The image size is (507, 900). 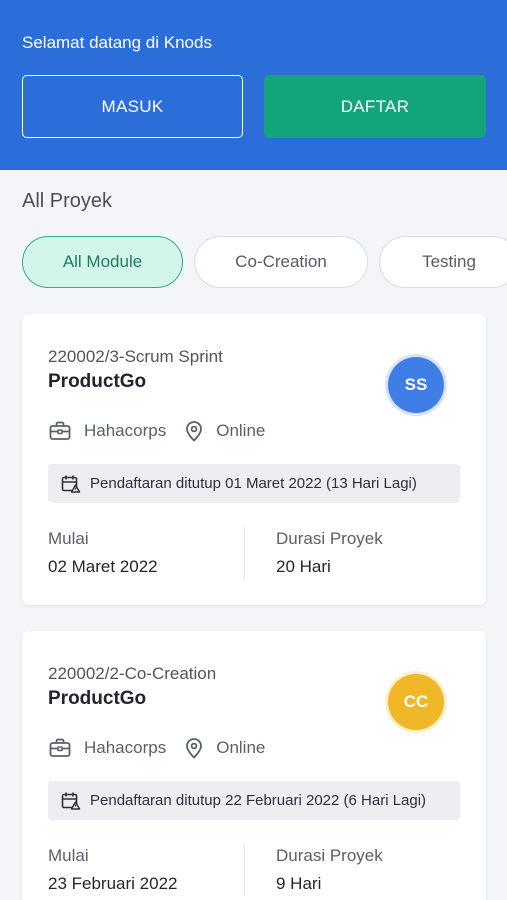 What do you see at coordinates (67, 201) in the screenshot?
I see `section-title: All Proyek` at bounding box center [67, 201].